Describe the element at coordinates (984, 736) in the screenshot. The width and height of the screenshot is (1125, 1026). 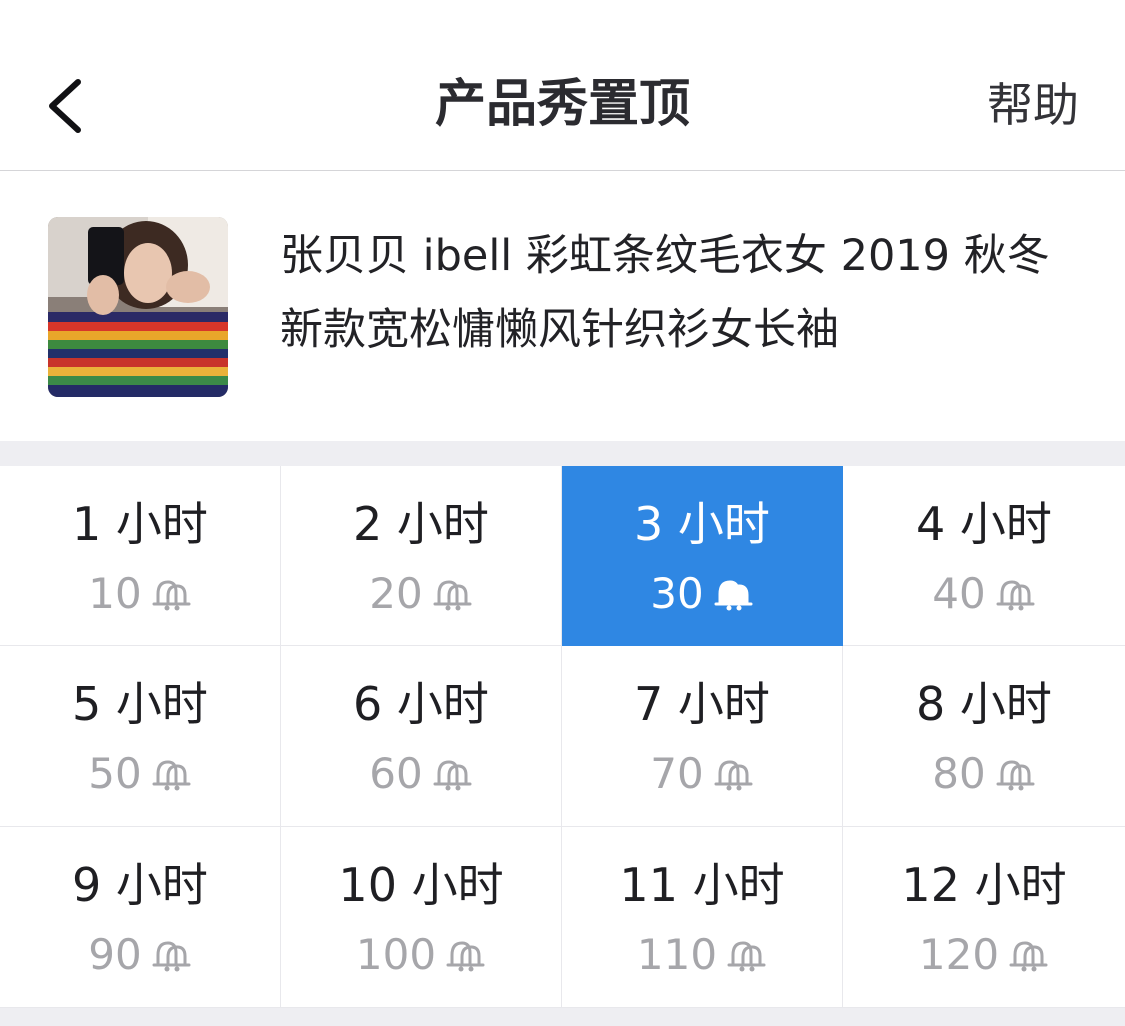
I see `duration-option-8: 8 小时 80` at that location.